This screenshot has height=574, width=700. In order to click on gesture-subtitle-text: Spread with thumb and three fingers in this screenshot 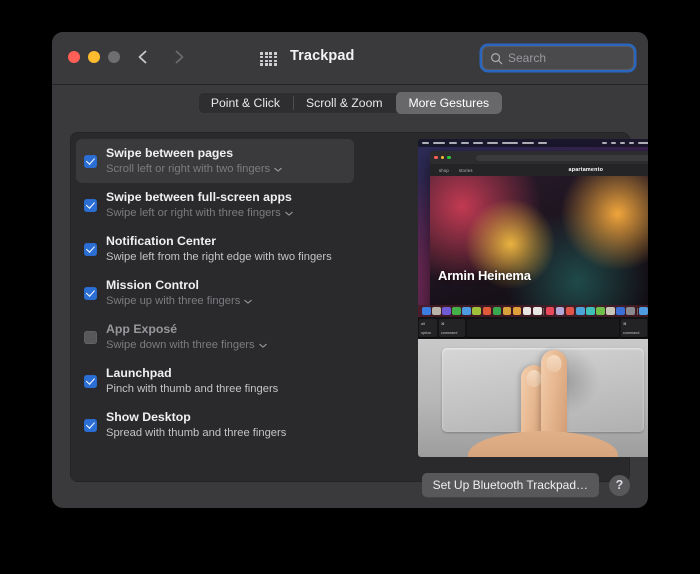, I will do `click(196, 433)`.